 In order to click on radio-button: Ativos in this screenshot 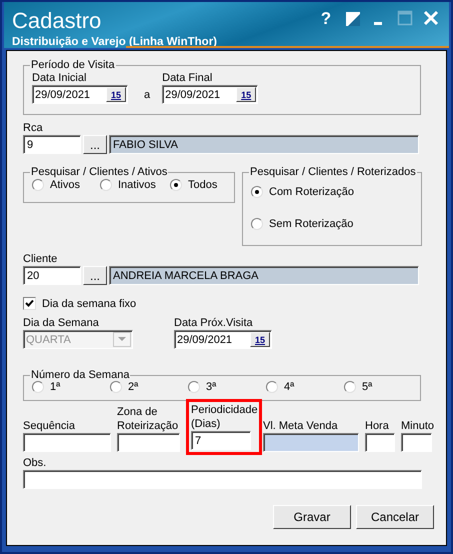, I will do `click(66, 185)`.